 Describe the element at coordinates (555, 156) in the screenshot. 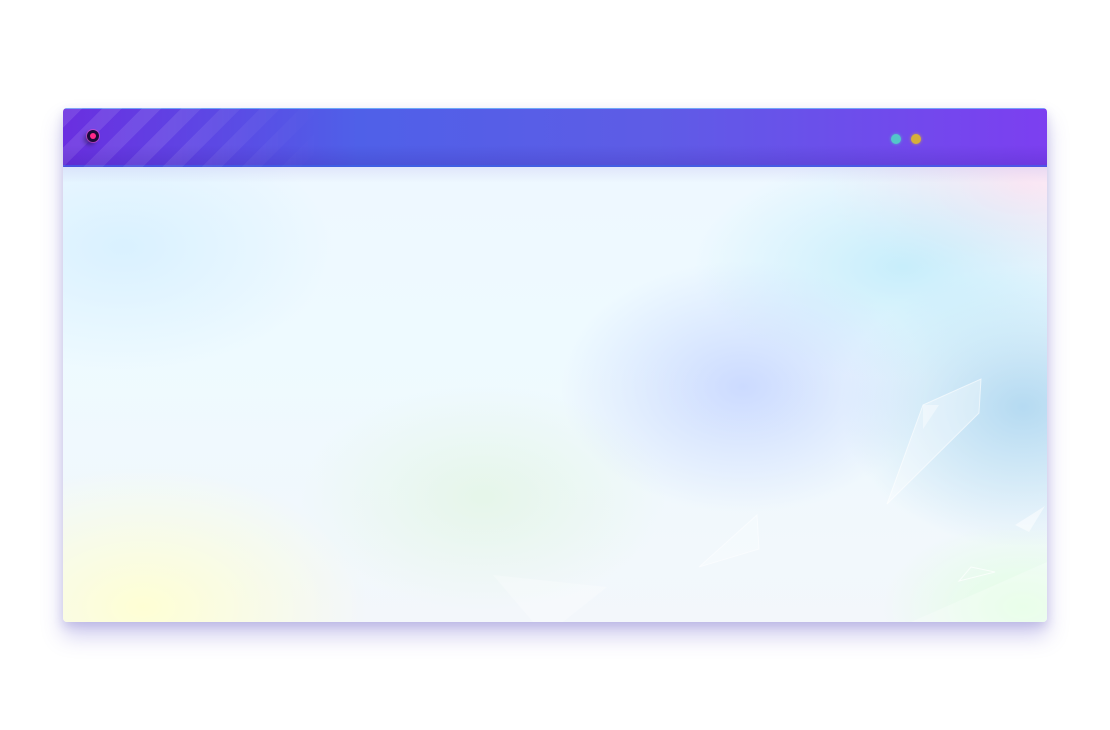

I see `title-bar-shade` at that location.